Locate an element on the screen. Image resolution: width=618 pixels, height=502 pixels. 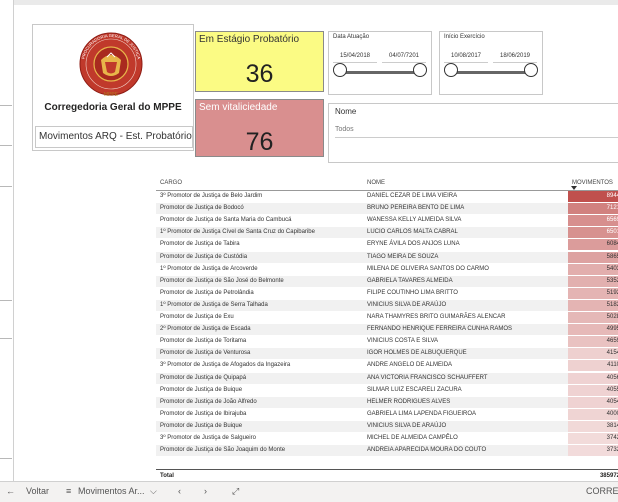
slicer-dropdown: Todos is located at coordinates (344, 129).